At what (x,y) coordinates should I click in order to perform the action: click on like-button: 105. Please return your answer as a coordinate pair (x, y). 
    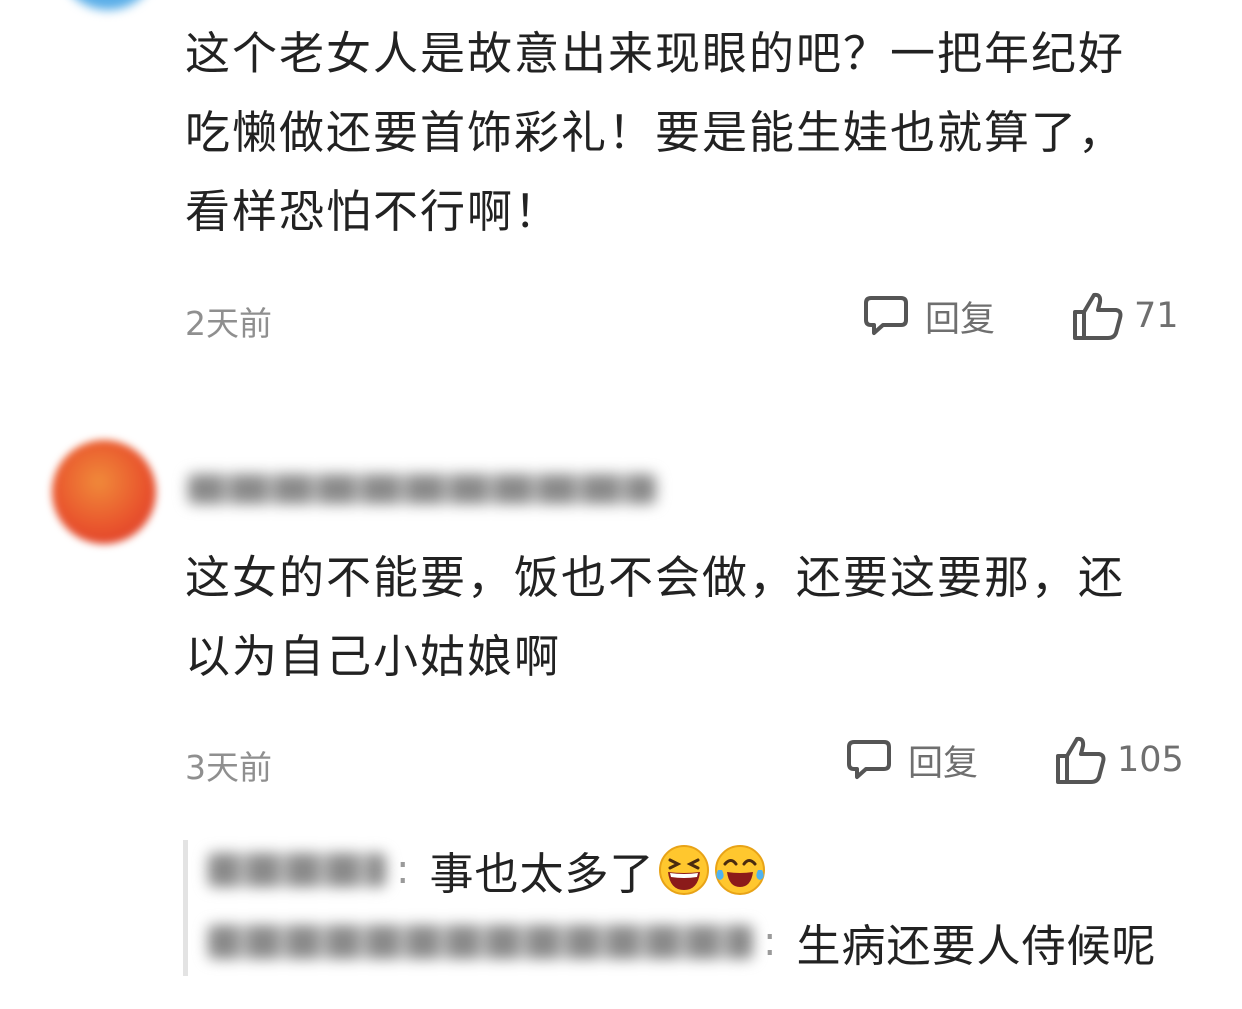
    Looking at the image, I should click on (1119, 760).